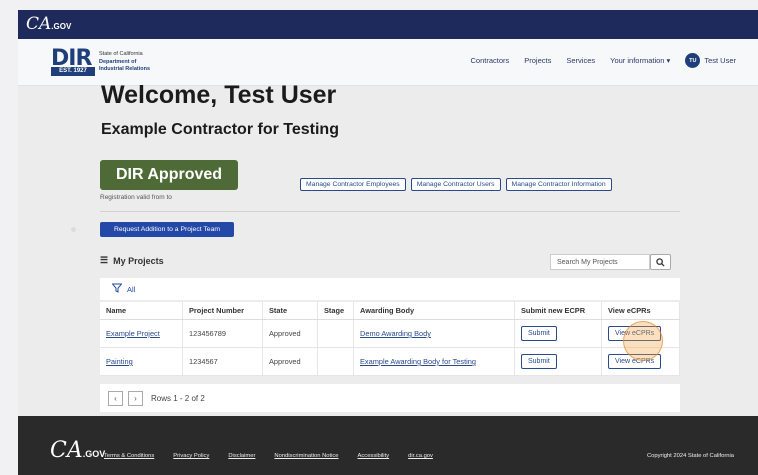 The image size is (758, 475). I want to click on next-page-icon: ›, so click(135, 398).